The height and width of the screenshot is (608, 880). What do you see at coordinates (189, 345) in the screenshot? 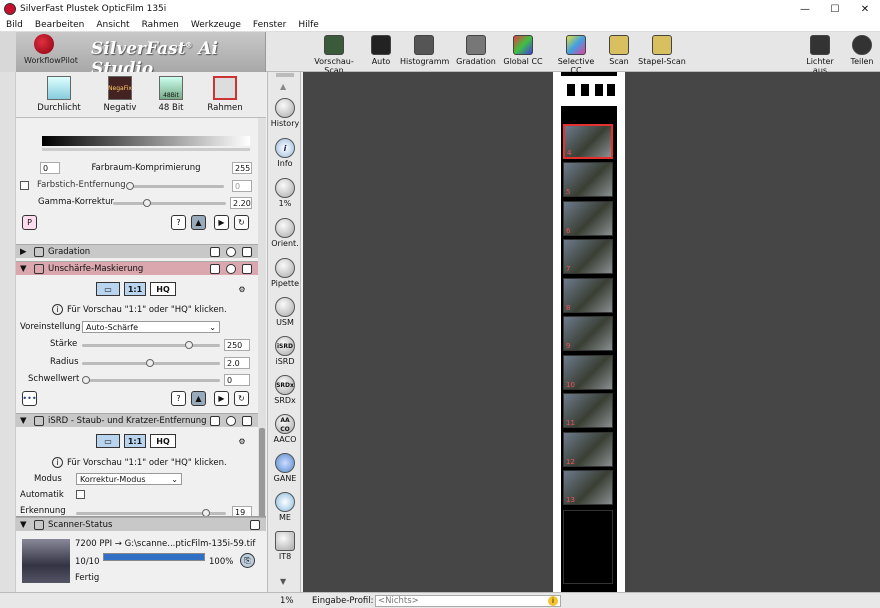
I see `staerke-knob` at bounding box center [189, 345].